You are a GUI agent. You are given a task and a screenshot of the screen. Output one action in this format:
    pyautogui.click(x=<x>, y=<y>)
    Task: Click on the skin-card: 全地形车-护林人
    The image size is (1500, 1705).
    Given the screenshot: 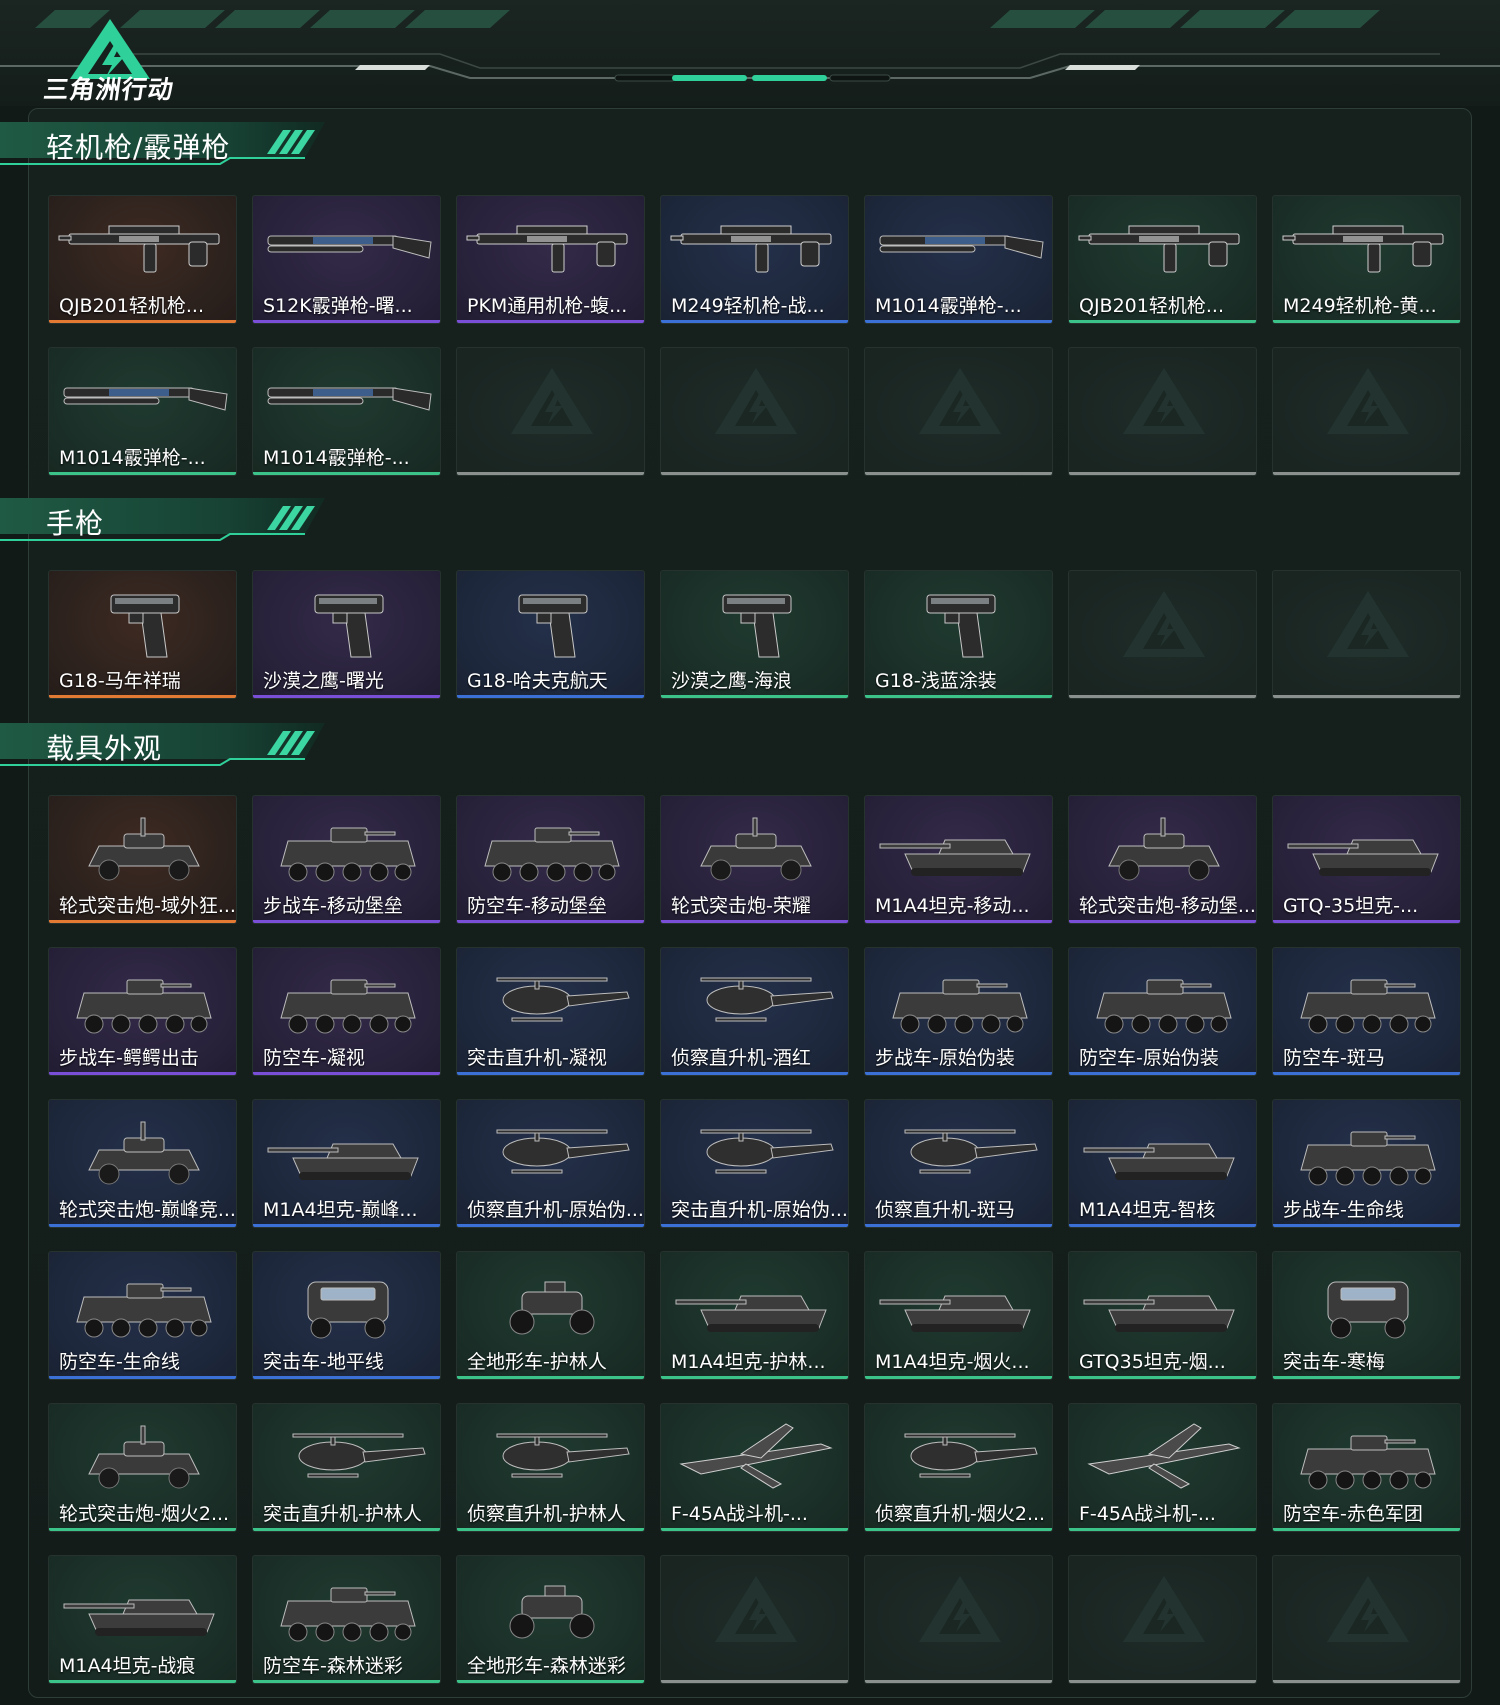 What is the action you would take?
    pyautogui.click(x=550, y=1315)
    